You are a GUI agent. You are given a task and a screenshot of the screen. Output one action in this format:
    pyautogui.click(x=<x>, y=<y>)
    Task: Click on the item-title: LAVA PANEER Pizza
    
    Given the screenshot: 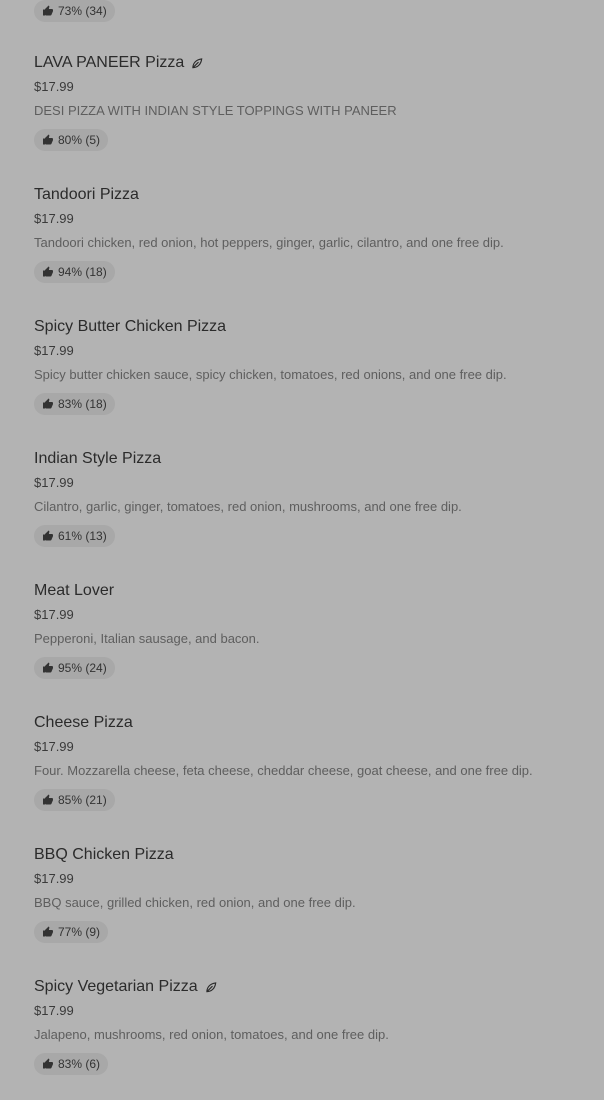 What is the action you would take?
    pyautogui.click(x=314, y=63)
    